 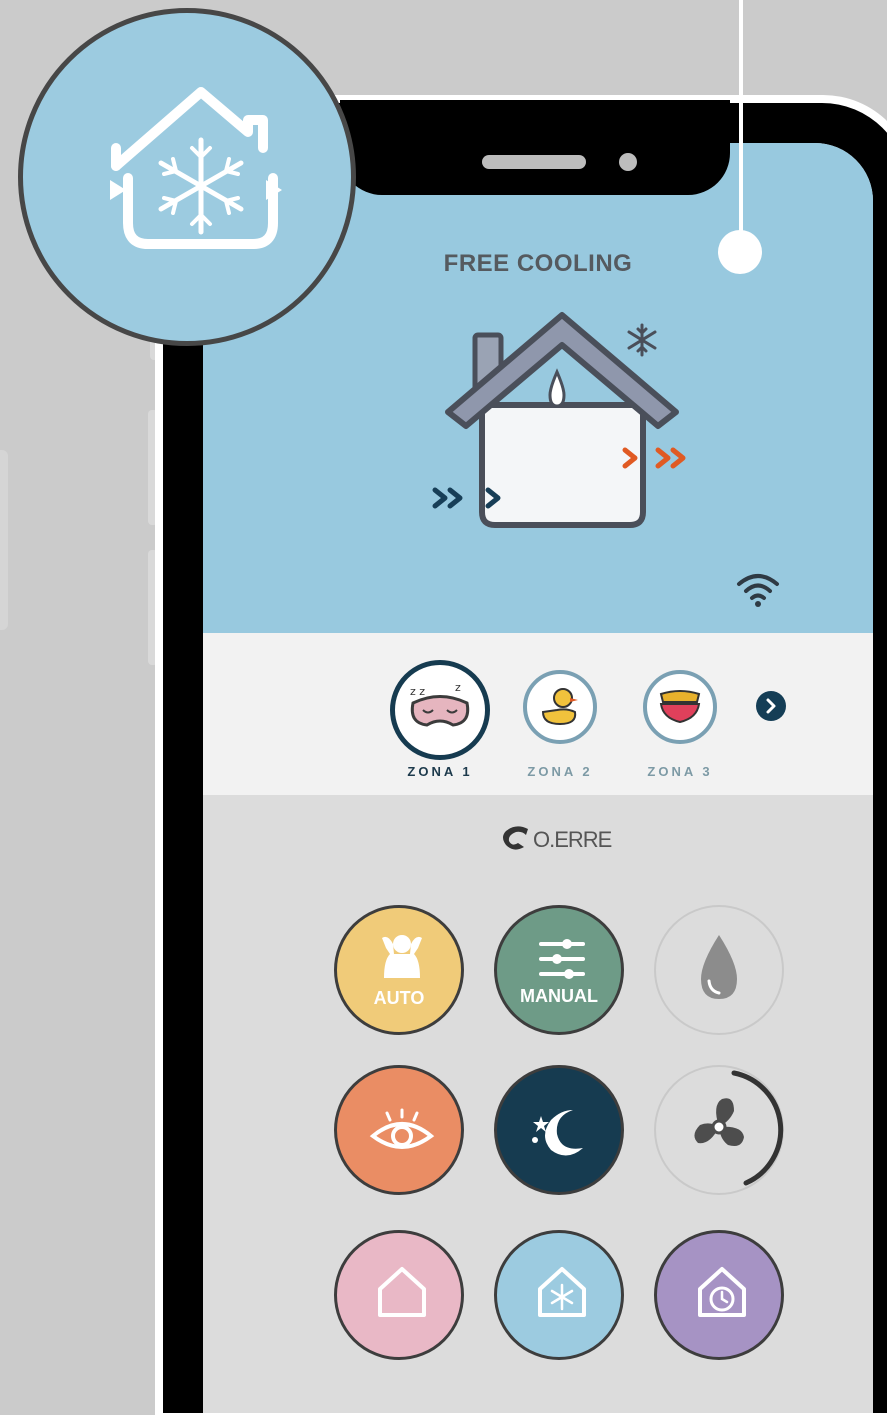 I want to click on bowls-icon, so click(x=680, y=707).